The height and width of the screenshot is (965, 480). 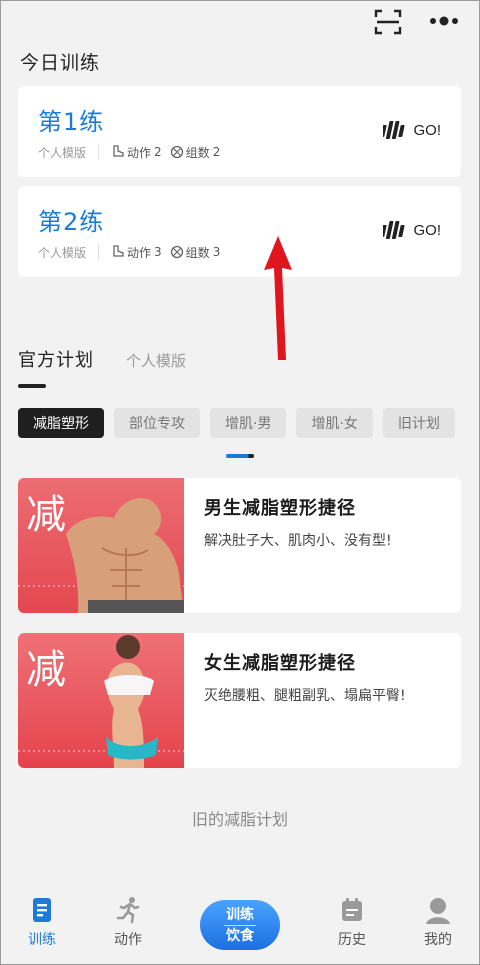 I want to click on old-fat-loss-plans-link: 旧的减脂计划, so click(x=240, y=818).